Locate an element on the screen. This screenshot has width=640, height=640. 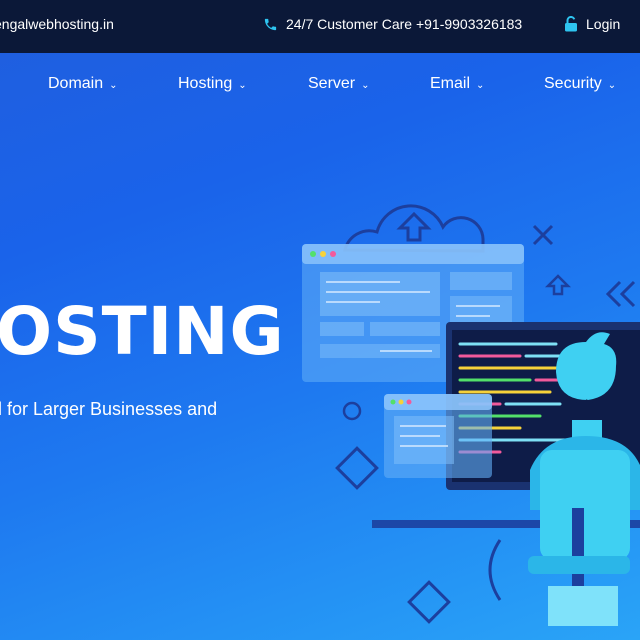
phone-icon is located at coordinates (270, 24).